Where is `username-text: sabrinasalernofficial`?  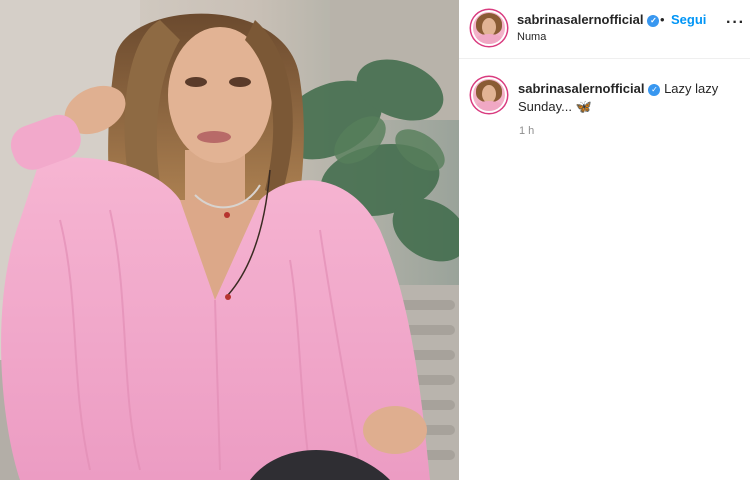
username-text: sabrinasalernofficial is located at coordinates (580, 19).